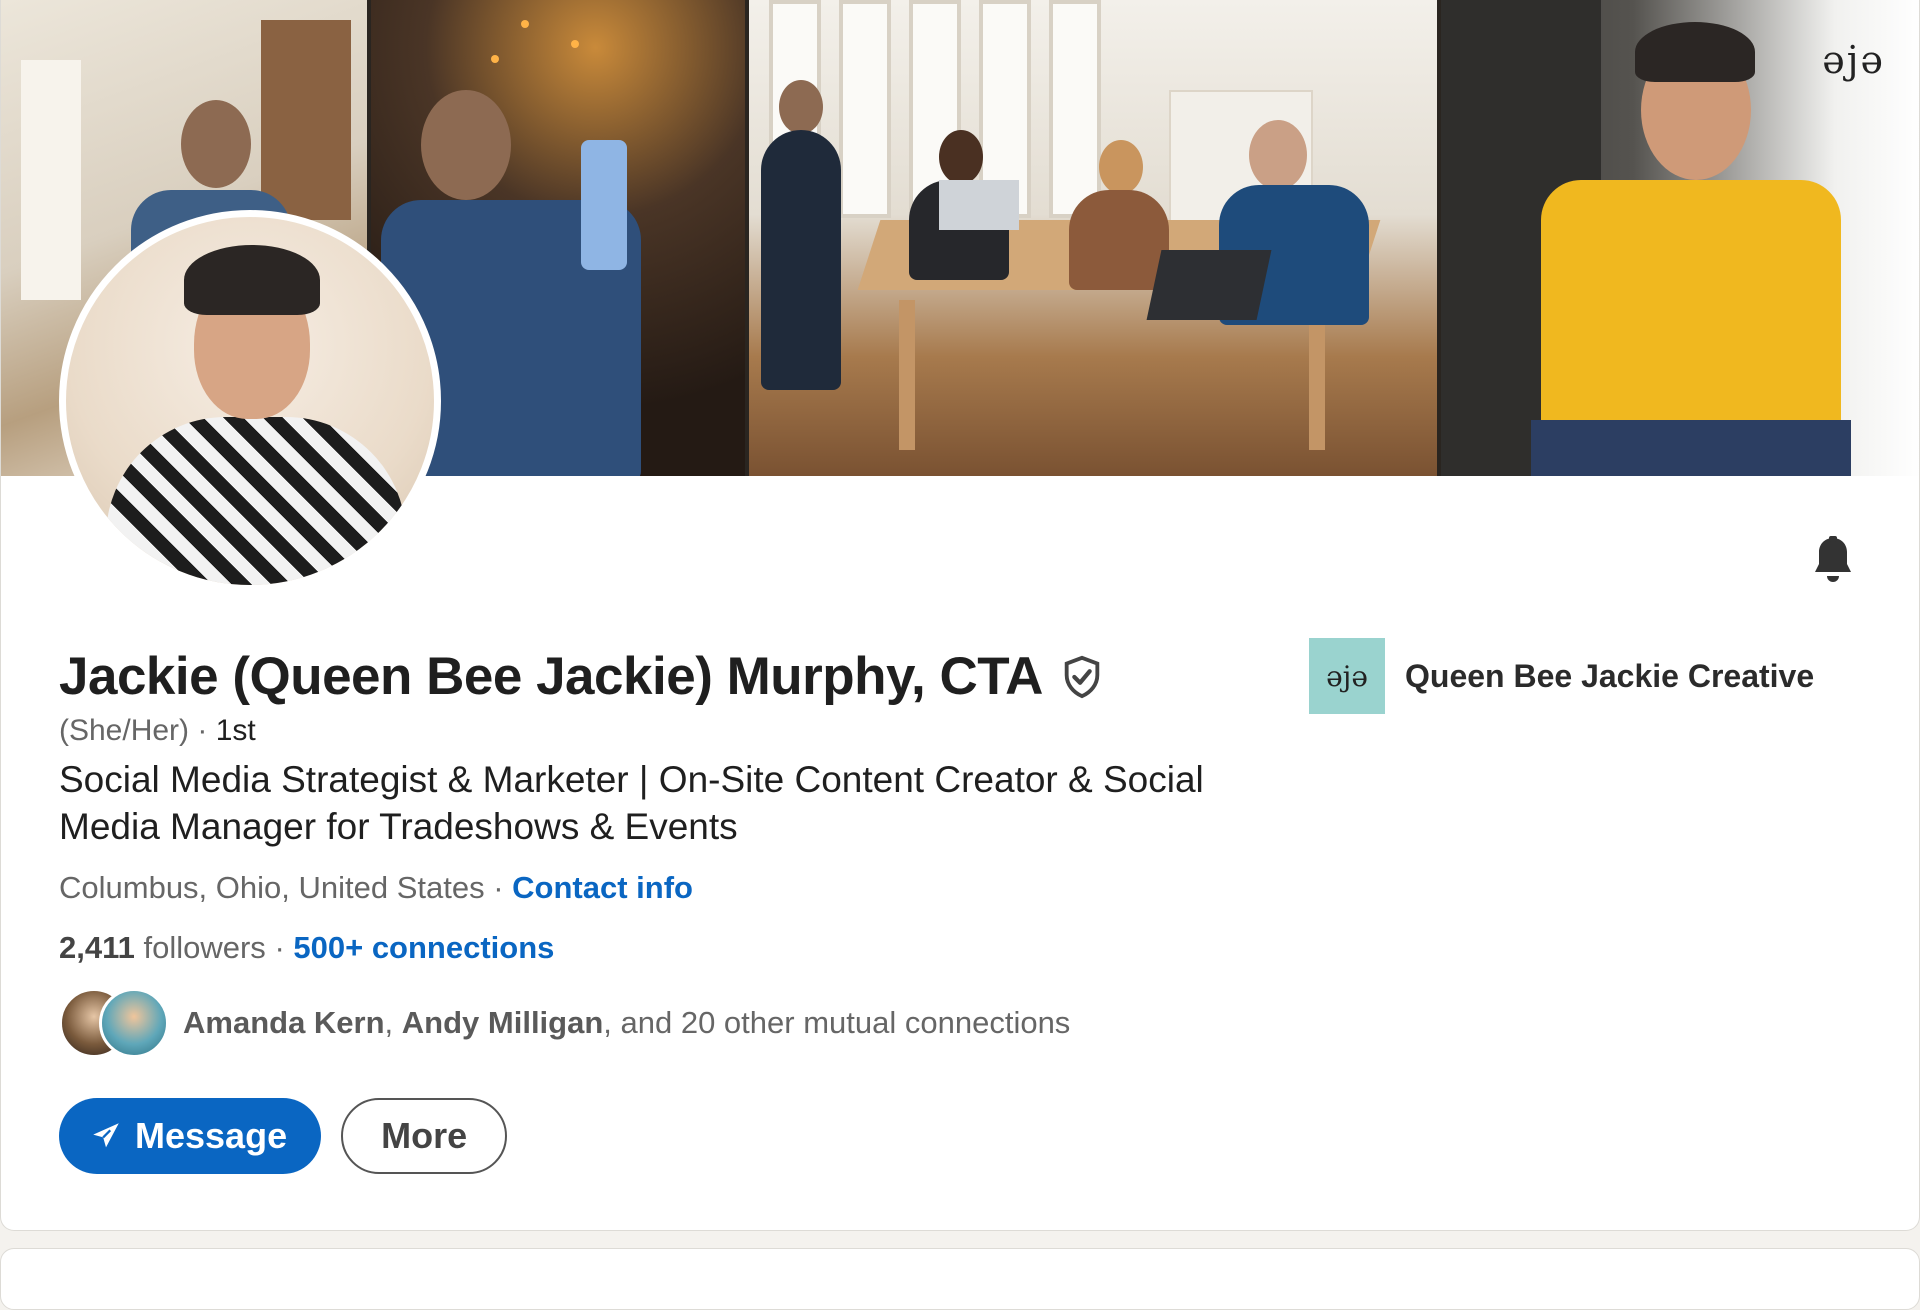 The image size is (1920, 1310). What do you see at coordinates (502, 1022) in the screenshot?
I see `mutual-name-2: Andy Milligan` at bounding box center [502, 1022].